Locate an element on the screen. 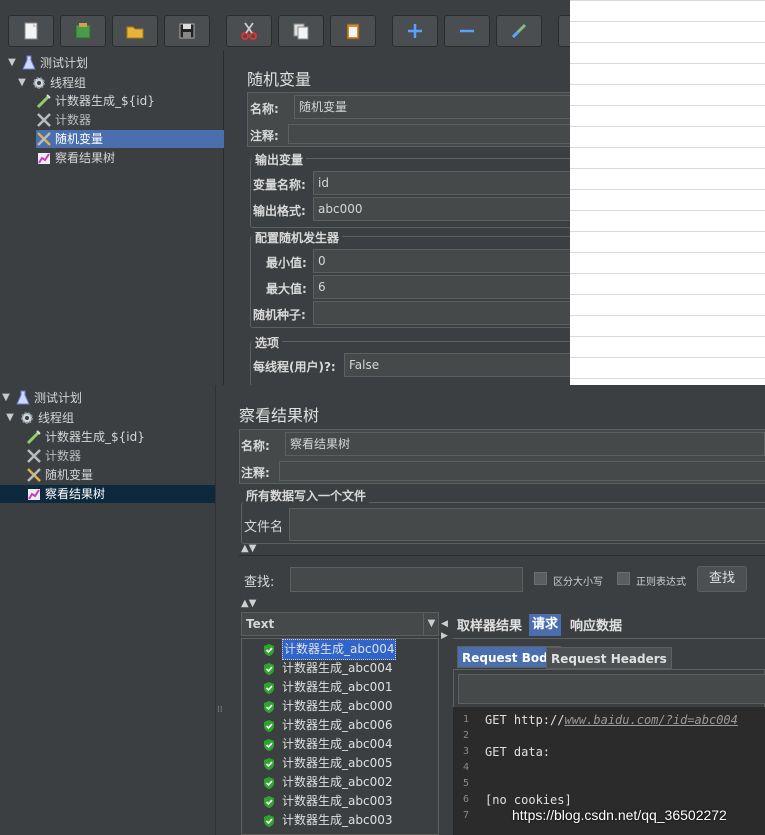 The width and height of the screenshot is (765, 835). tab-request: 请求 is located at coordinates (545, 625).